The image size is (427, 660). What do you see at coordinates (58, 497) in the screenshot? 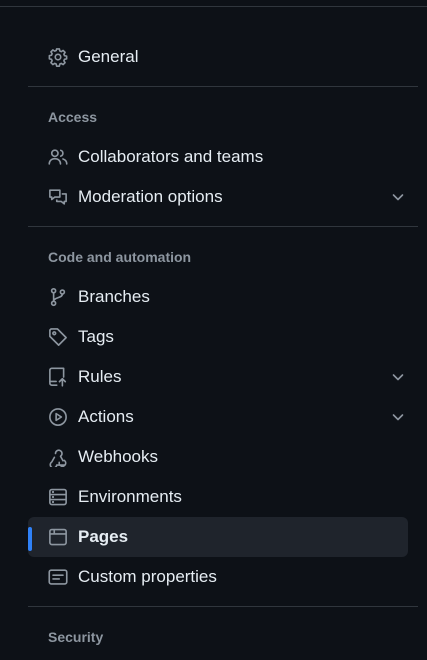
I see `server-icon` at bounding box center [58, 497].